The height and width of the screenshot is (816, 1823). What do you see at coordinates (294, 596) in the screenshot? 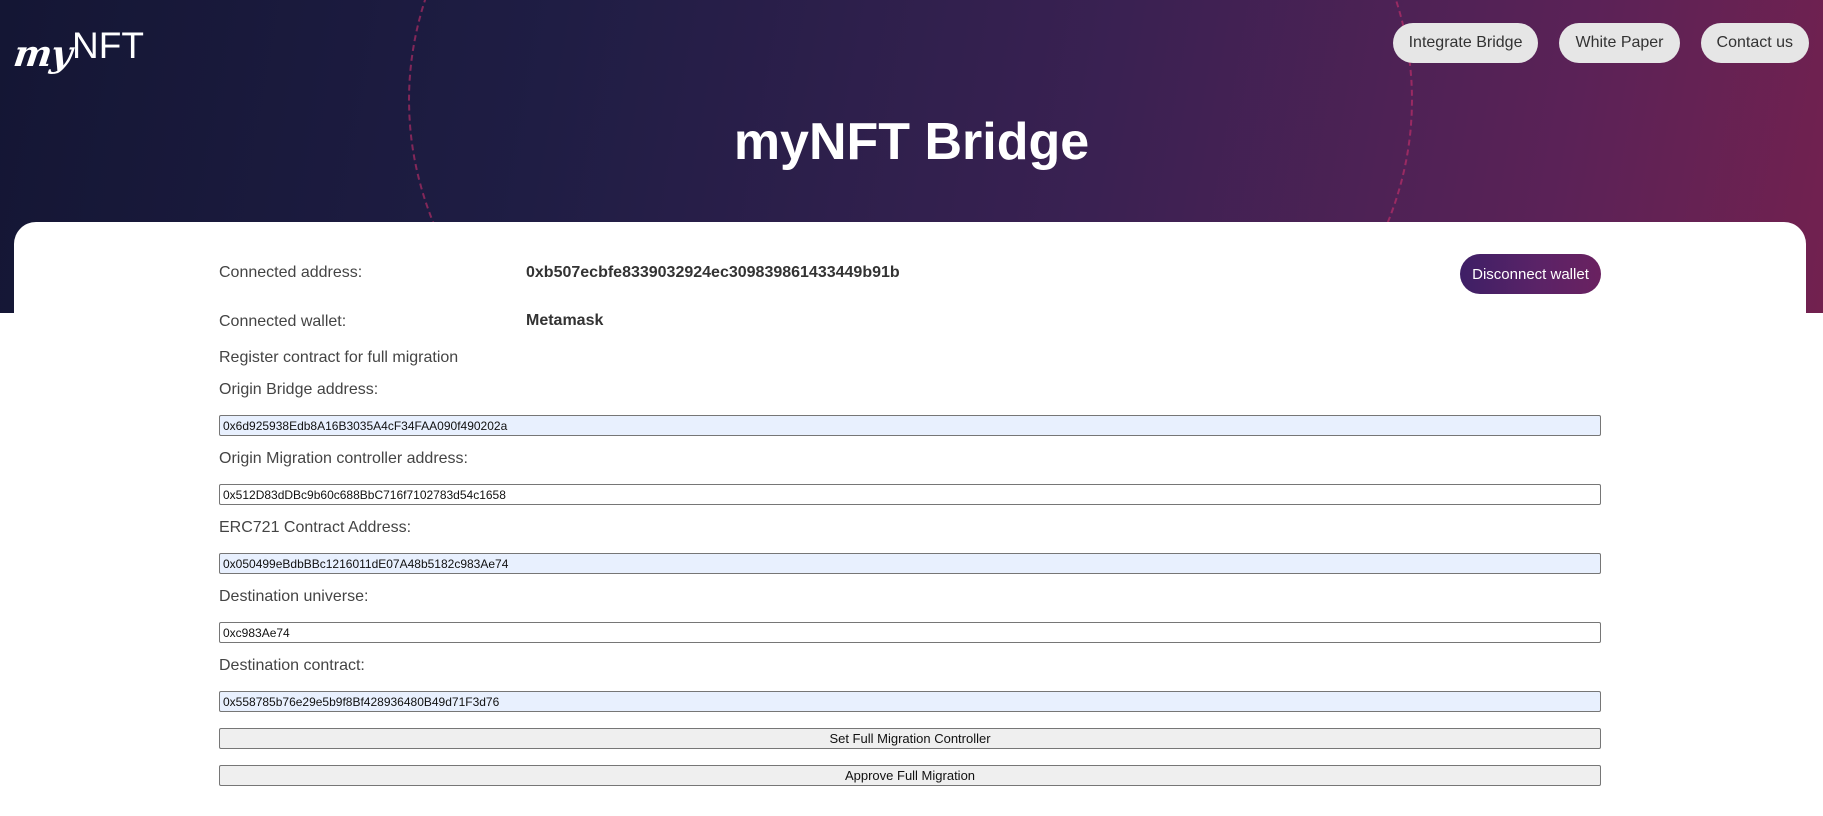
I see `destination-universe-label: Destination universe:` at bounding box center [294, 596].